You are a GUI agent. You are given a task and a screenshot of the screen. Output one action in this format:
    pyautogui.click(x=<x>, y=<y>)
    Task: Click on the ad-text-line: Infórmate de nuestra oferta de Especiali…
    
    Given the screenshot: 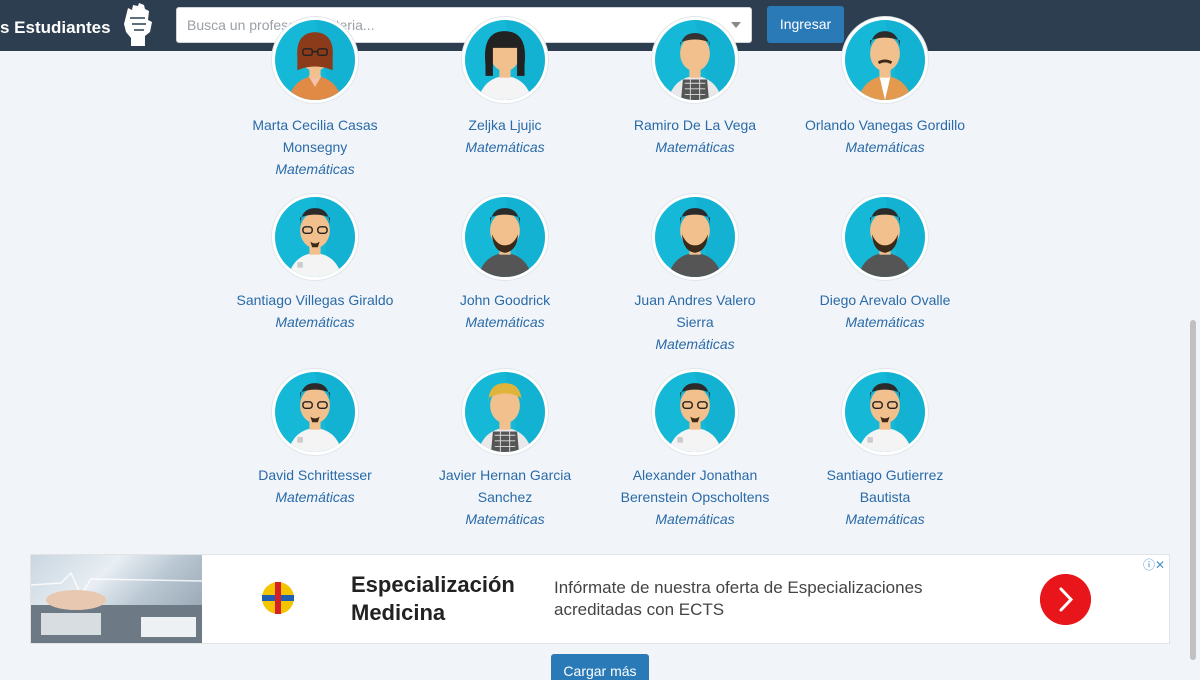 What is the action you would take?
    pyautogui.click(x=764, y=588)
    